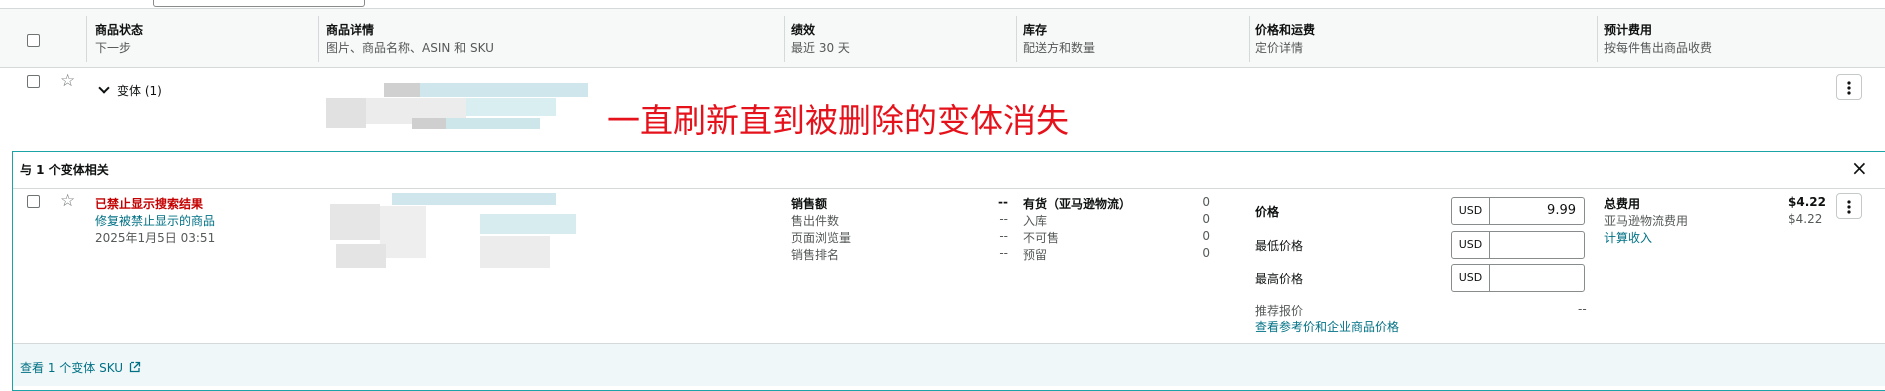 This screenshot has width=1885, height=391. I want to click on fba-fee-label: 亚马逊物流费用, so click(1646, 221).